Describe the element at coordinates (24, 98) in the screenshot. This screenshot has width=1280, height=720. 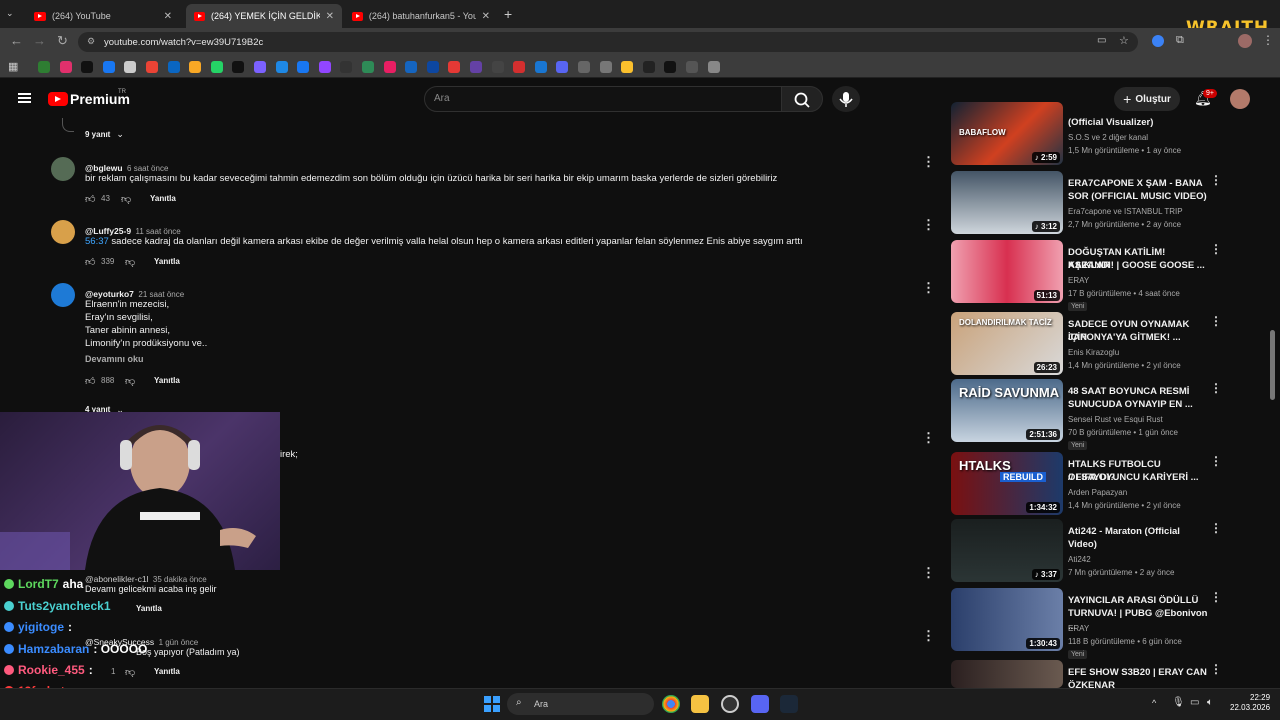
I see `menu-icon` at that location.